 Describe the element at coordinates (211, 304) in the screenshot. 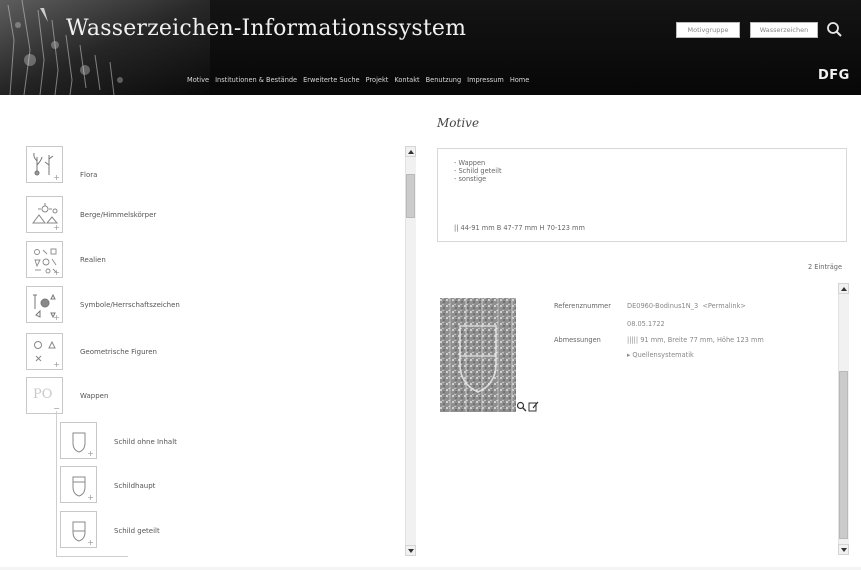

I see `category-item-symbole: + Symbole/Herrschaftszeichen` at that location.